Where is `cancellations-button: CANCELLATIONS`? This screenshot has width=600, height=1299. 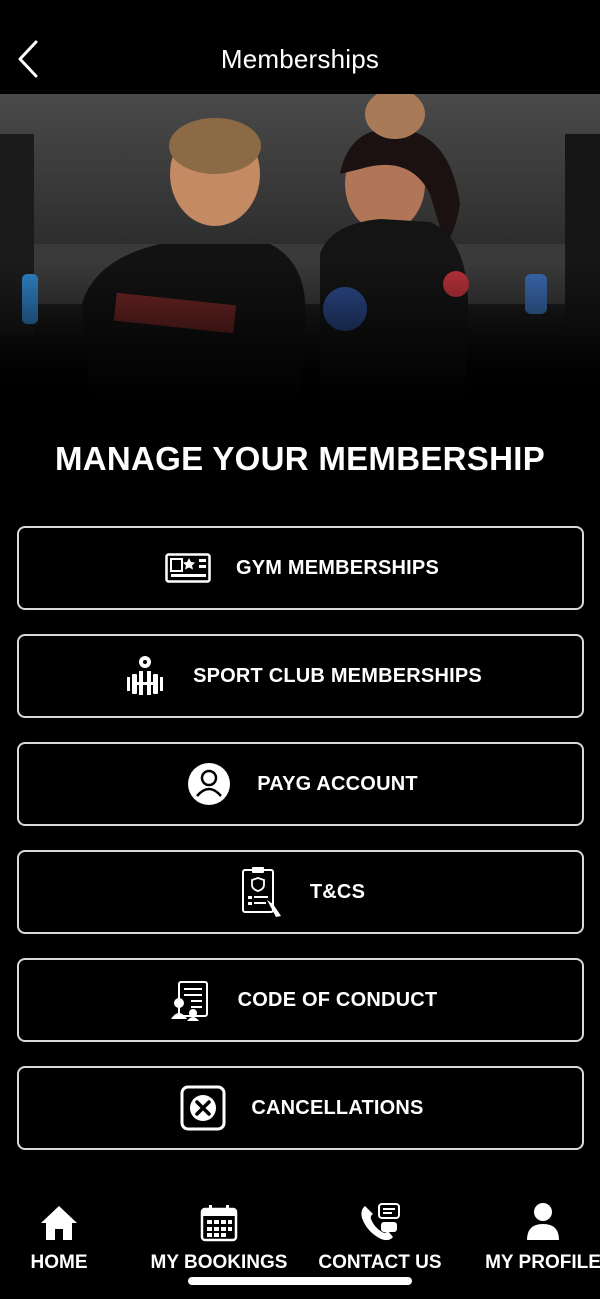
cancellations-button: CANCELLATIONS is located at coordinates (300, 1108).